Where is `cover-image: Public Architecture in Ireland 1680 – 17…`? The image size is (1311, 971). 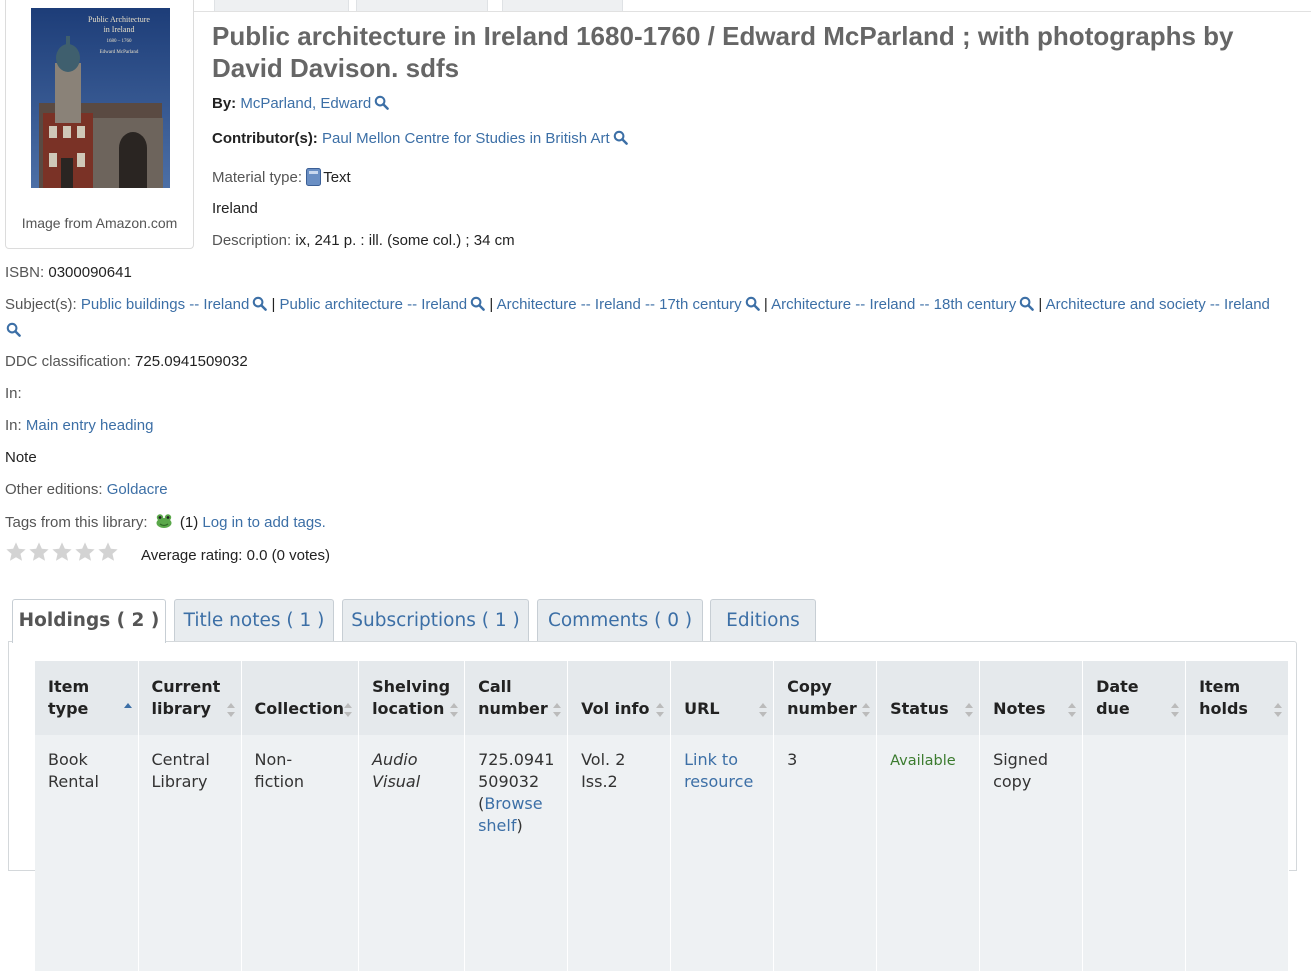 cover-image: Public Architecture in Ireland 1680 – 17… is located at coordinates (100, 98).